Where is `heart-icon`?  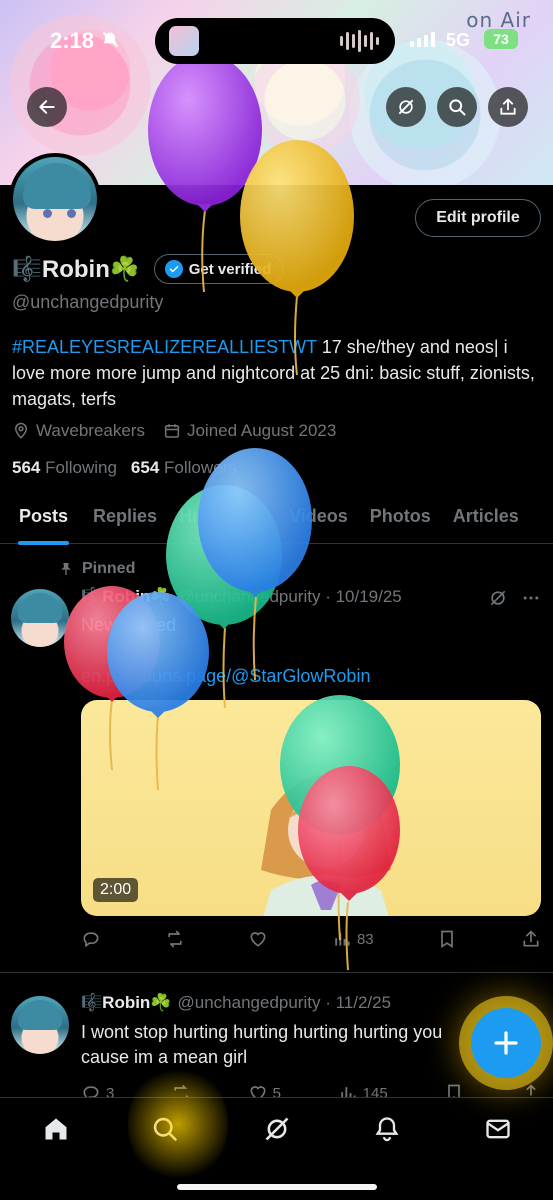 heart-icon is located at coordinates (258, 939).